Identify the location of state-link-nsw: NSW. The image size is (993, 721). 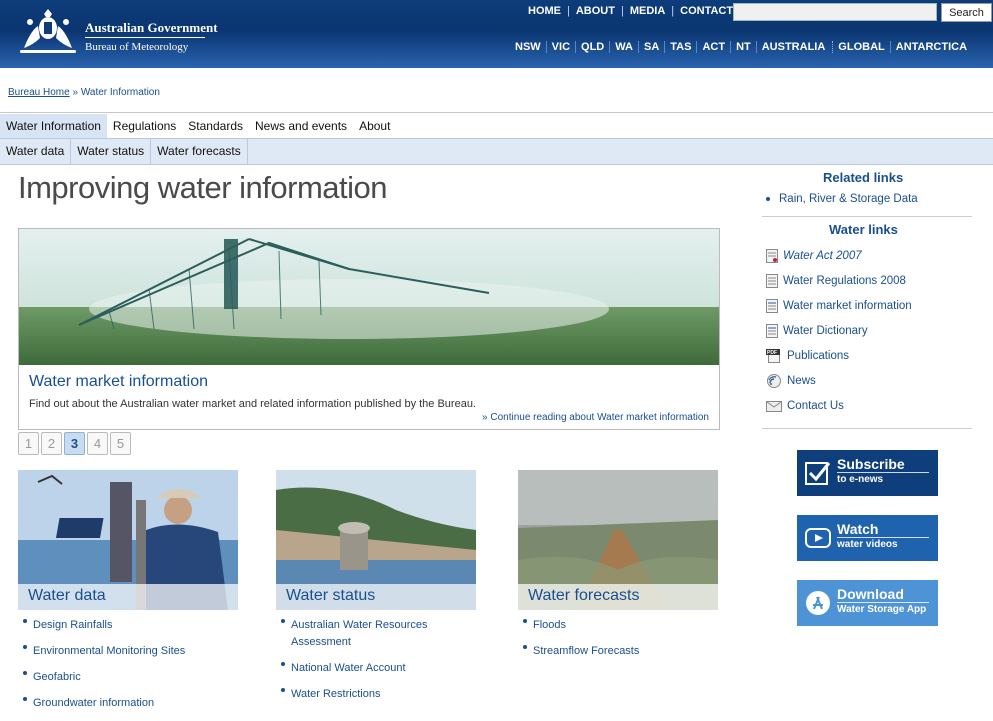
(528, 47).